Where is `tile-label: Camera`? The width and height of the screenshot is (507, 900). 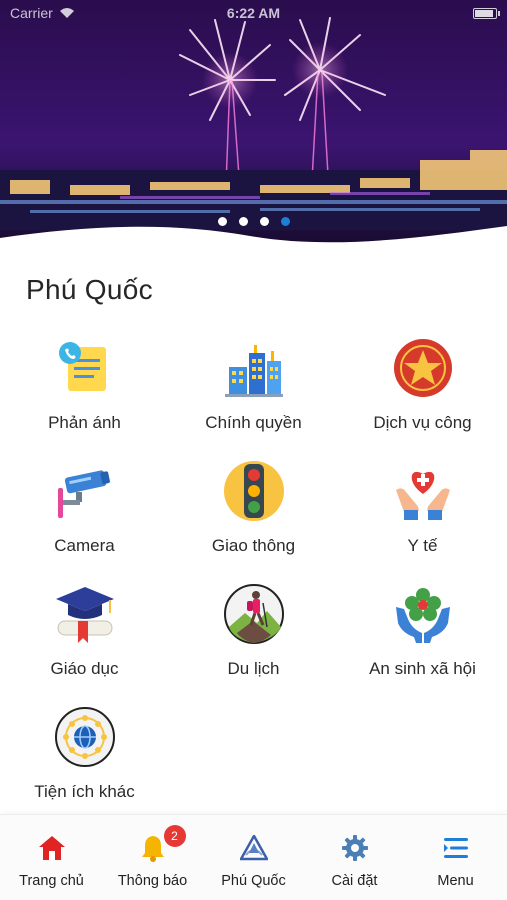 tile-label: Camera is located at coordinates (84, 545).